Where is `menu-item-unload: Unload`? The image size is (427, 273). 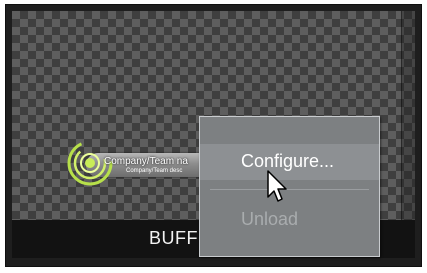 menu-item-unload: Unload is located at coordinates (289, 220).